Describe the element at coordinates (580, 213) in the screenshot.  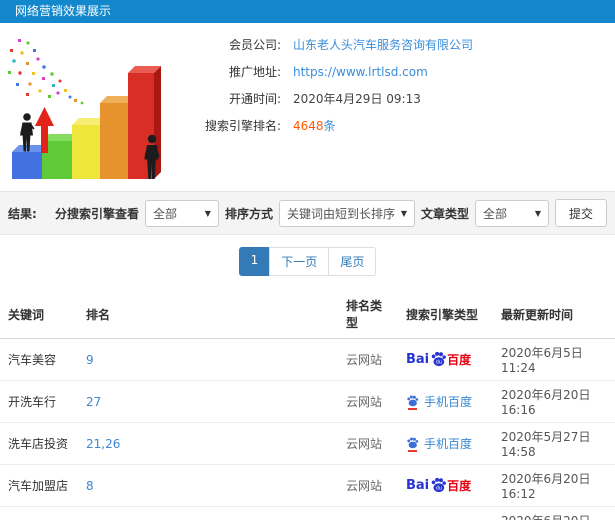
I see `submit-button: 提交` at that location.